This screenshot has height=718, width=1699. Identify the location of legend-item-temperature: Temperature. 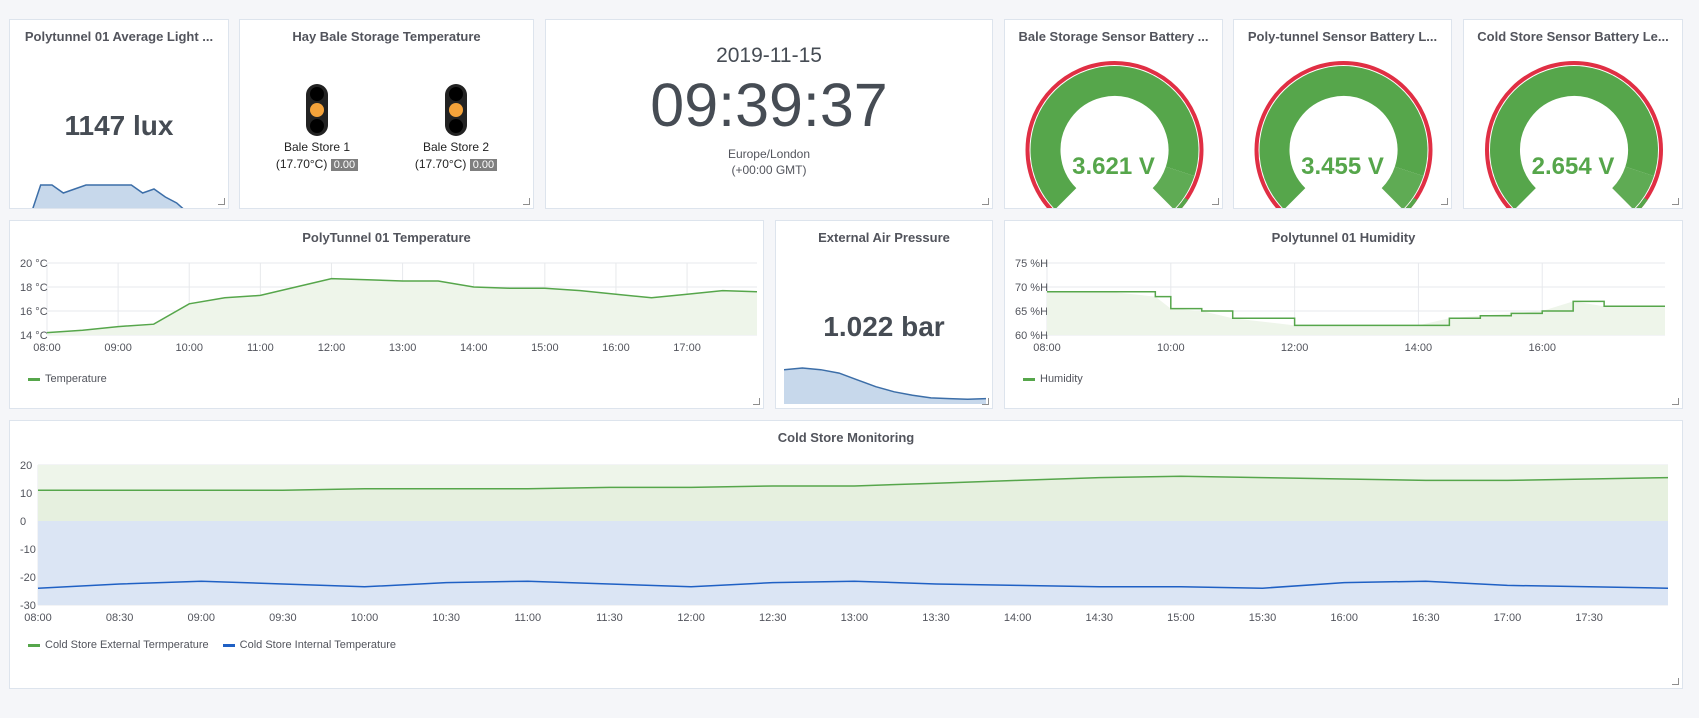
(67, 379).